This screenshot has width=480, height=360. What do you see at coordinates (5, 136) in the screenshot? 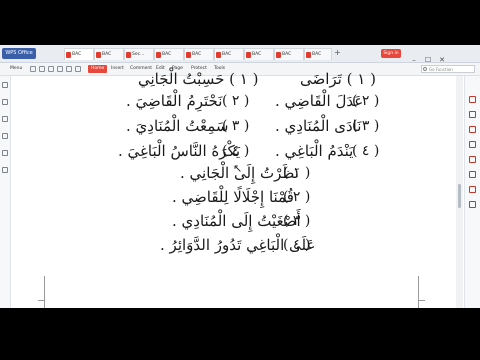
I see `attachment-icon` at bounding box center [5, 136].